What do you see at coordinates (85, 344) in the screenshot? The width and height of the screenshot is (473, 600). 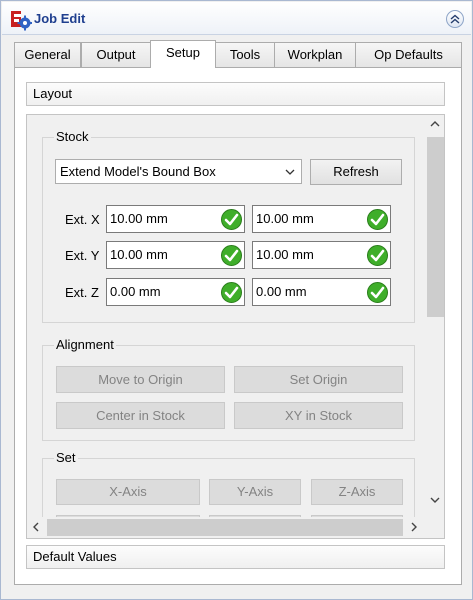 I see `alignment-group-title: Alignment` at bounding box center [85, 344].